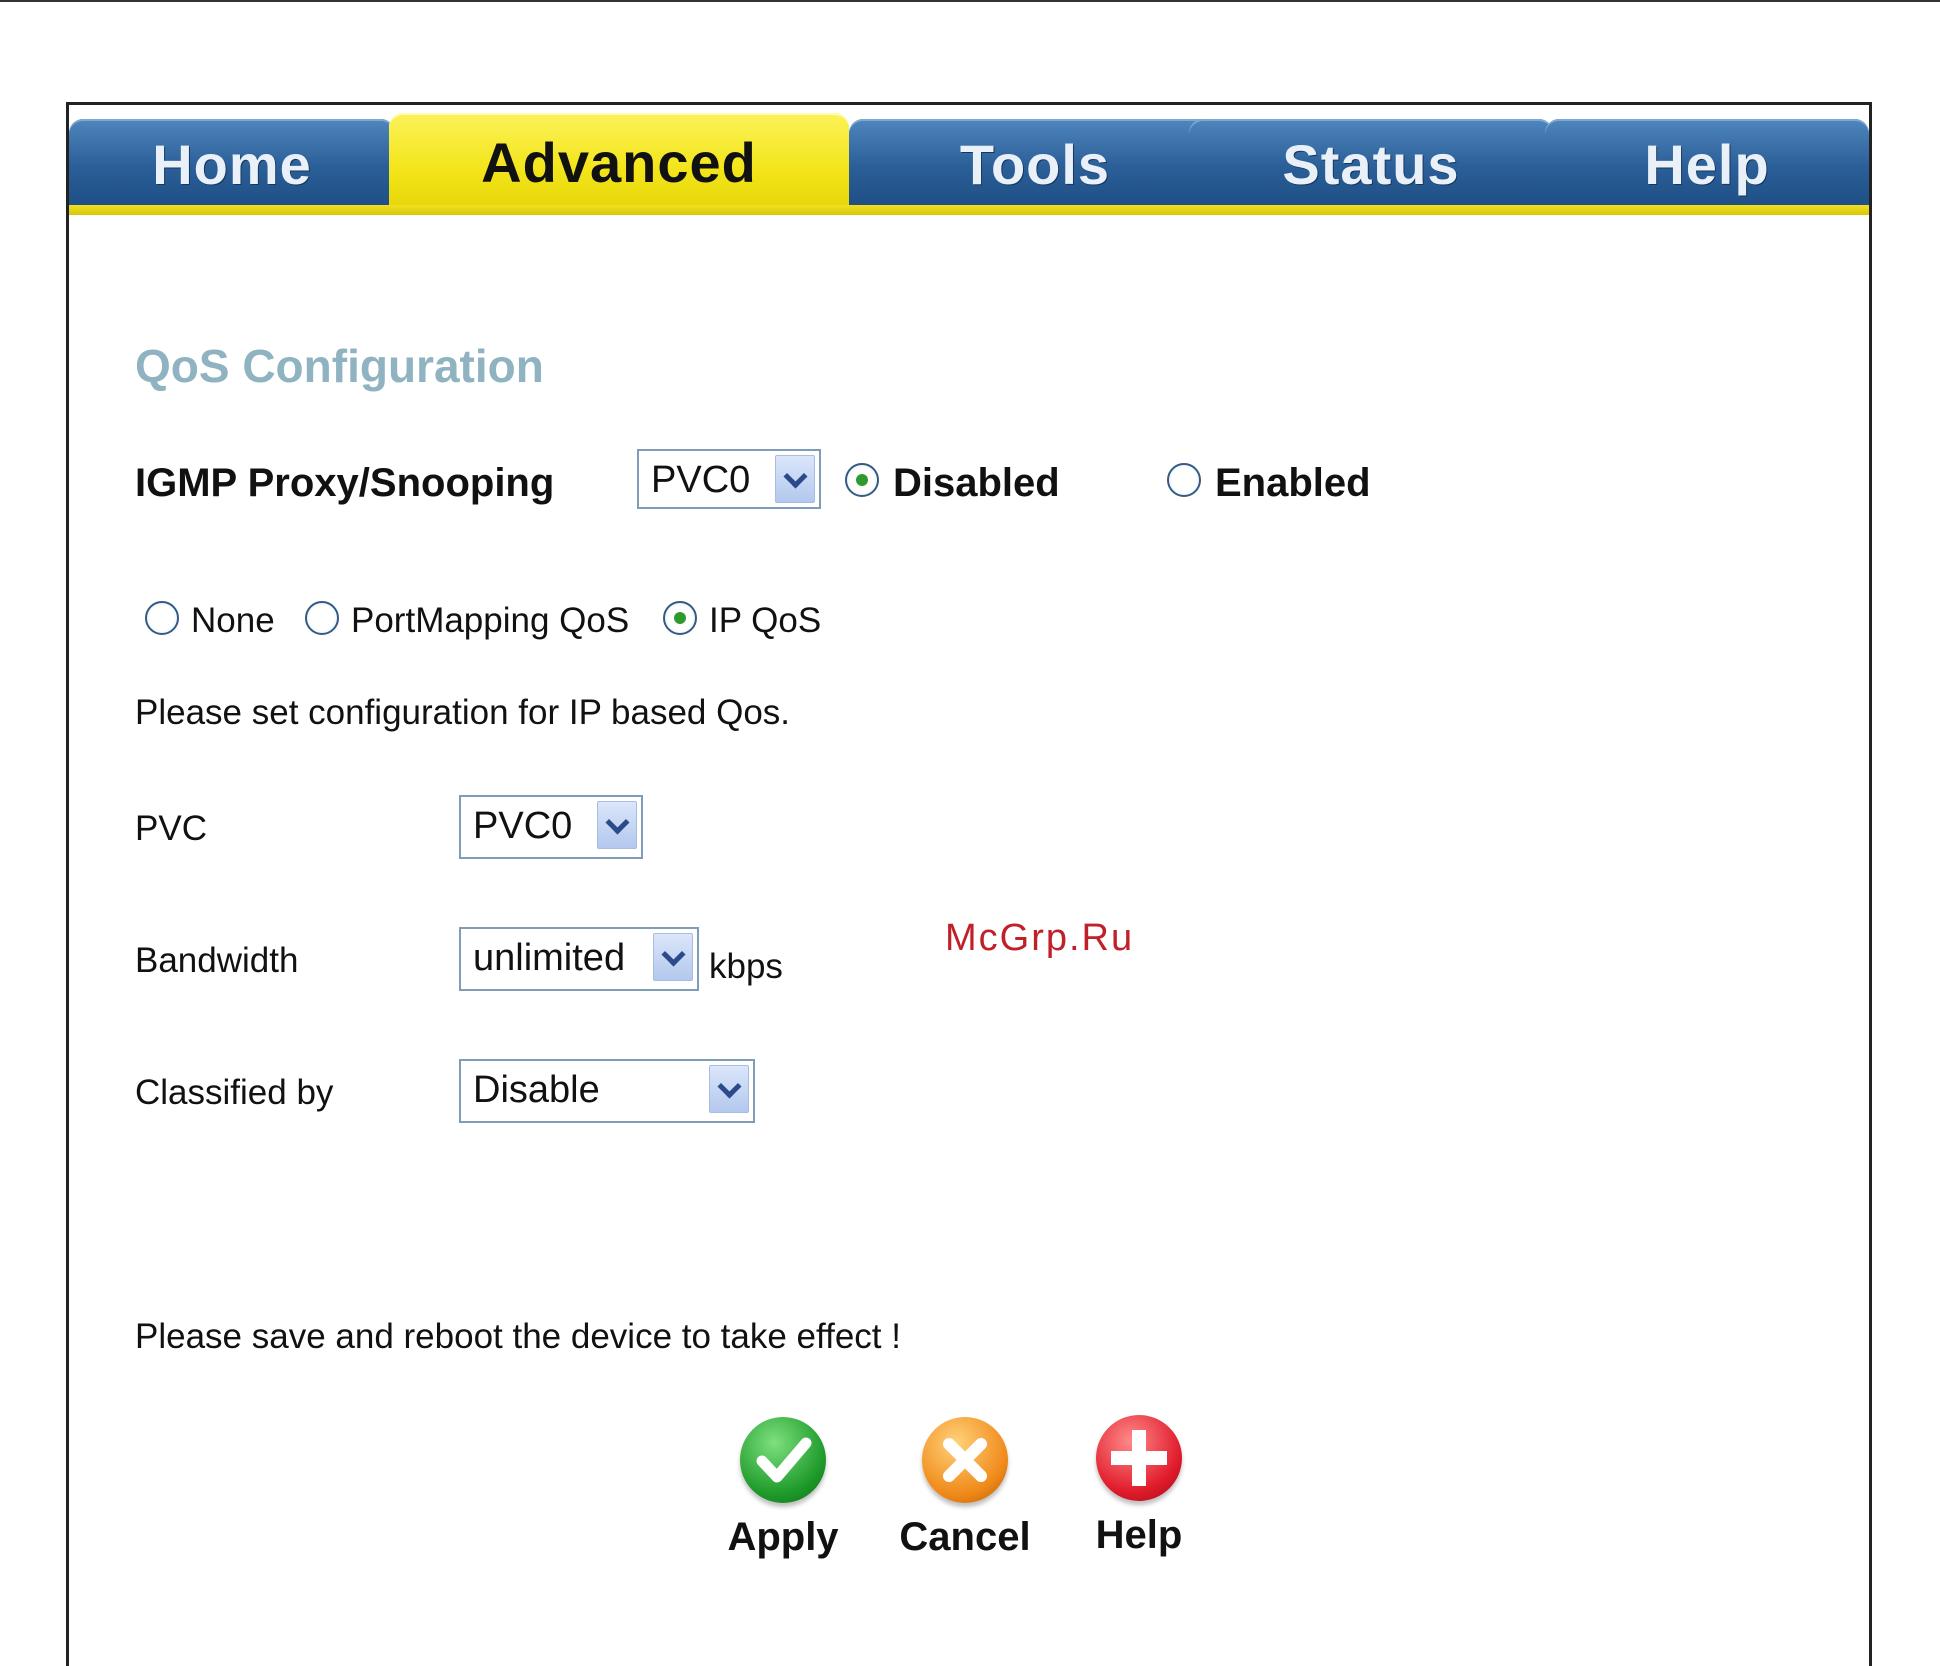 The image size is (1940, 1666). What do you see at coordinates (765, 620) in the screenshot?
I see `qos-ip-label: IP QoS` at bounding box center [765, 620].